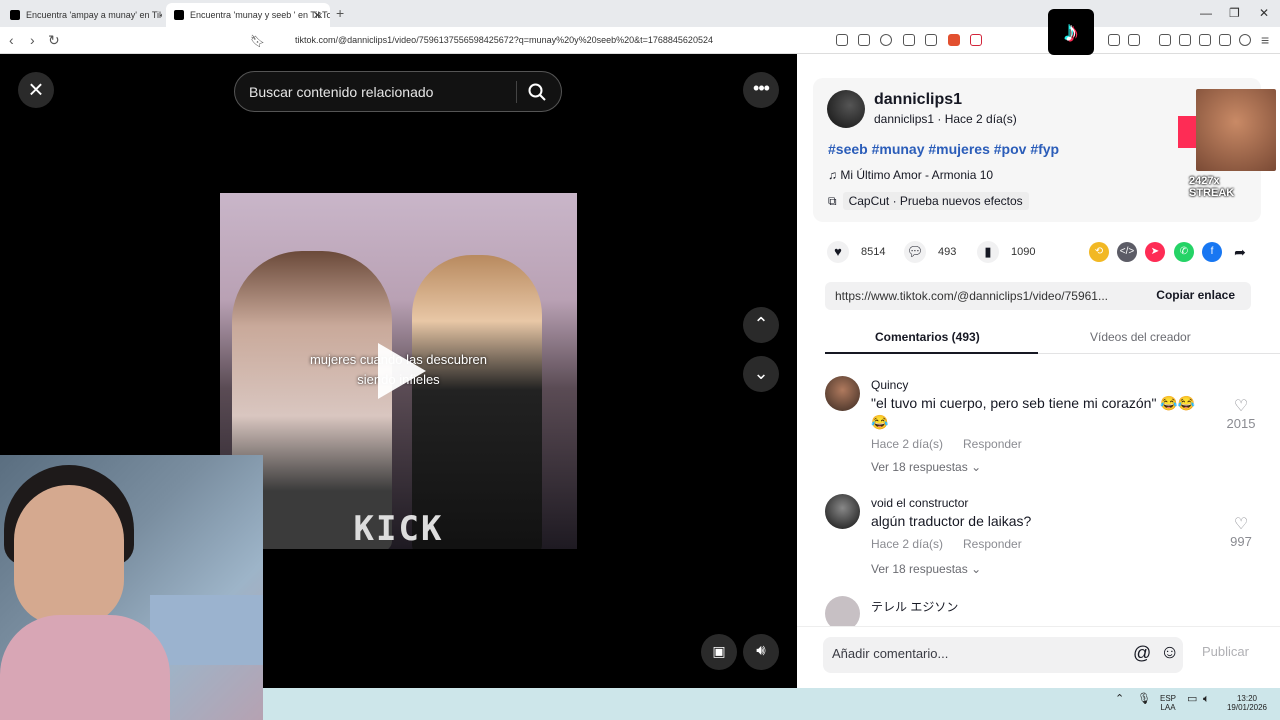  I want to click on commenter-name: Quincy, so click(889, 385).